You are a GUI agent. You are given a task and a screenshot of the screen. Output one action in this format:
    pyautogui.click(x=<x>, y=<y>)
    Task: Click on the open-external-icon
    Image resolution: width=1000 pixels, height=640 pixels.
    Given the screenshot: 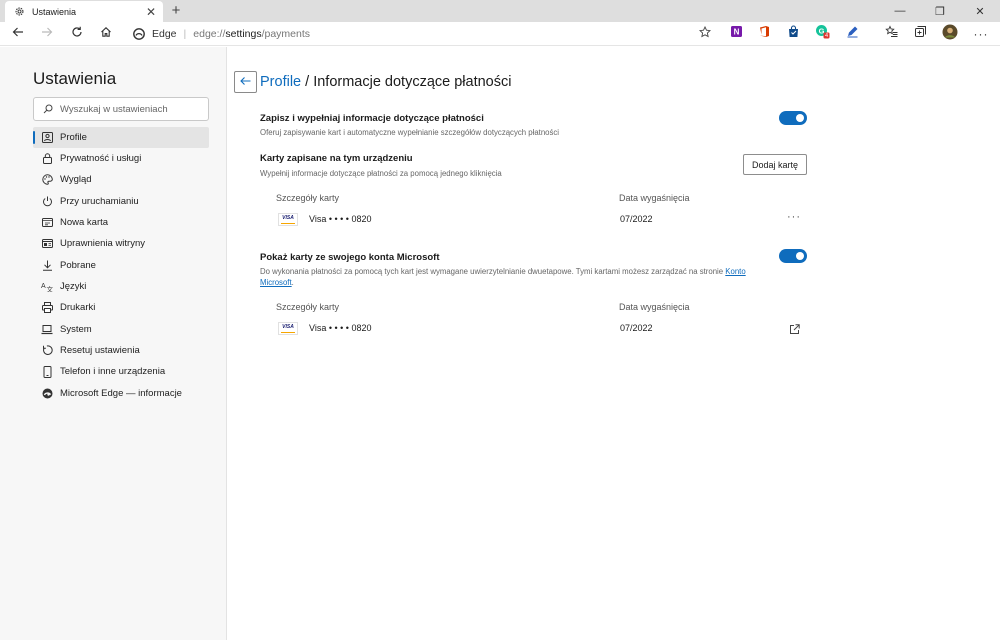 What is the action you would take?
    pyautogui.click(x=794, y=330)
    